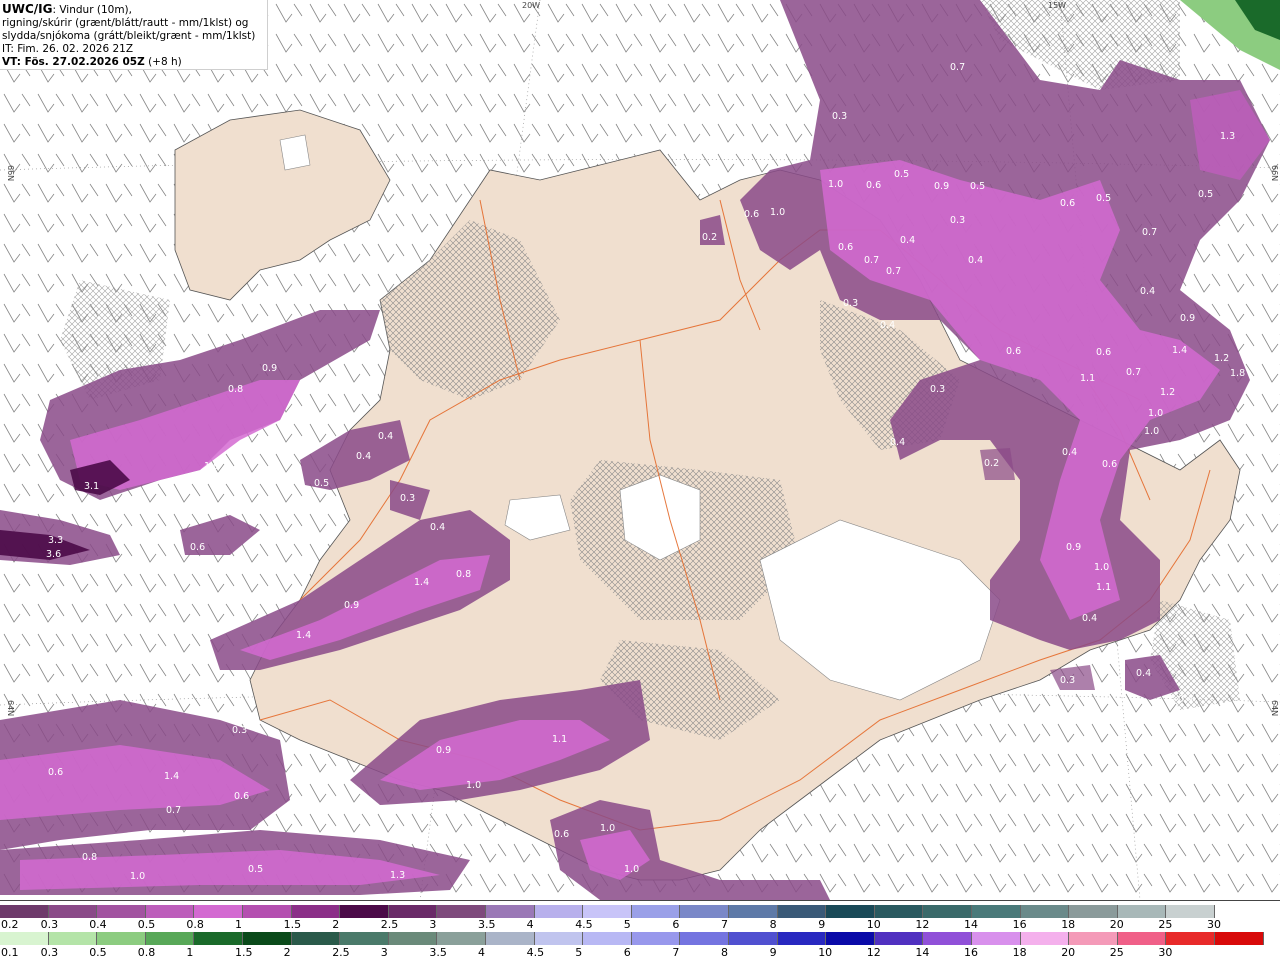 The height and width of the screenshot is (961, 1280). Describe the element at coordinates (579, 952) in the screenshot. I see `legend-label: 5` at that location.